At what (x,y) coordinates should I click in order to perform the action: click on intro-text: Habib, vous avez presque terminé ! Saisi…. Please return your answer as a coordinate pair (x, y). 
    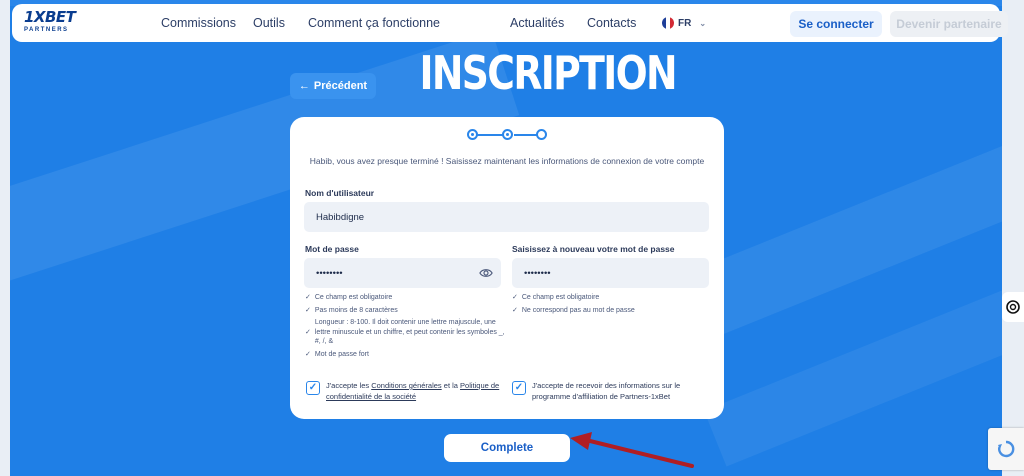
    Looking at the image, I should click on (507, 161).